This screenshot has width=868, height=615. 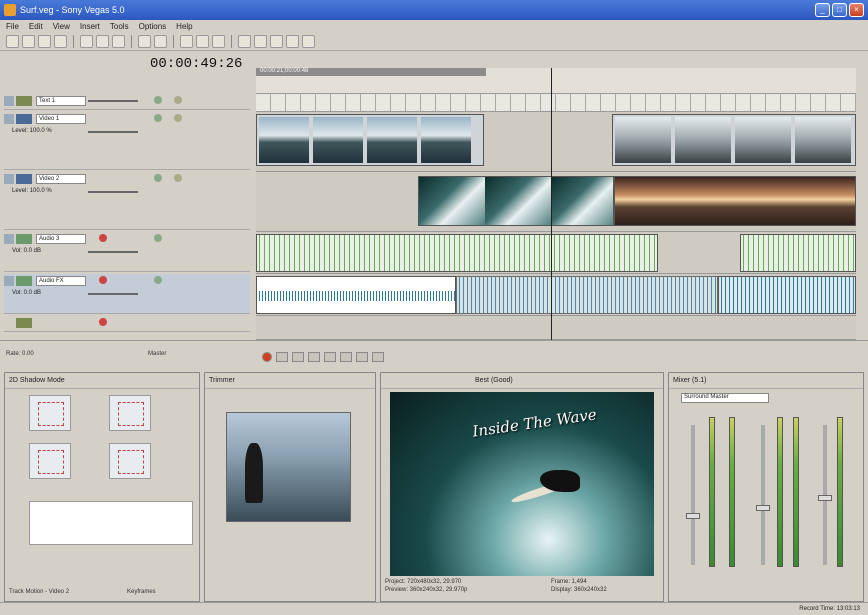 What do you see at coordinates (378, 357) in the screenshot?
I see `go-to-end-button` at bounding box center [378, 357].